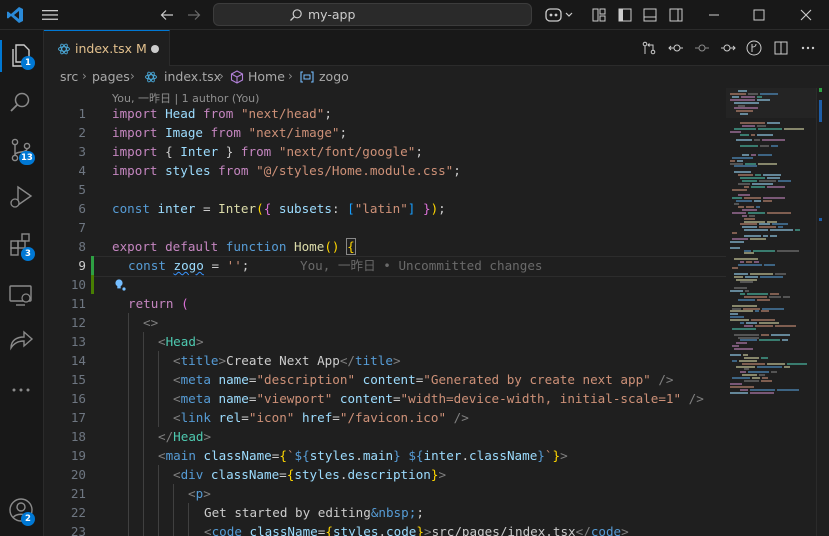 This screenshot has width=829, height=536. Describe the element at coordinates (820, 90) in the screenshot. I see `scrollbar-change-marker` at that location.